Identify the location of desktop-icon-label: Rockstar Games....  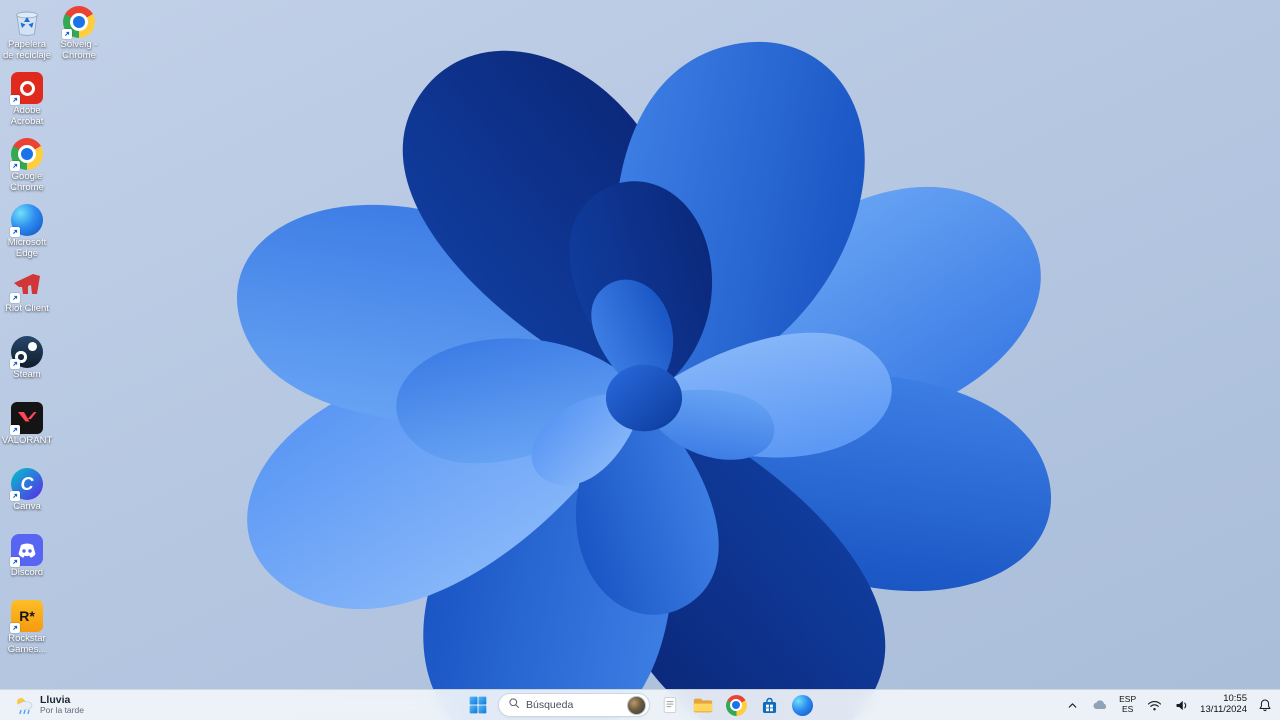
(27, 644).